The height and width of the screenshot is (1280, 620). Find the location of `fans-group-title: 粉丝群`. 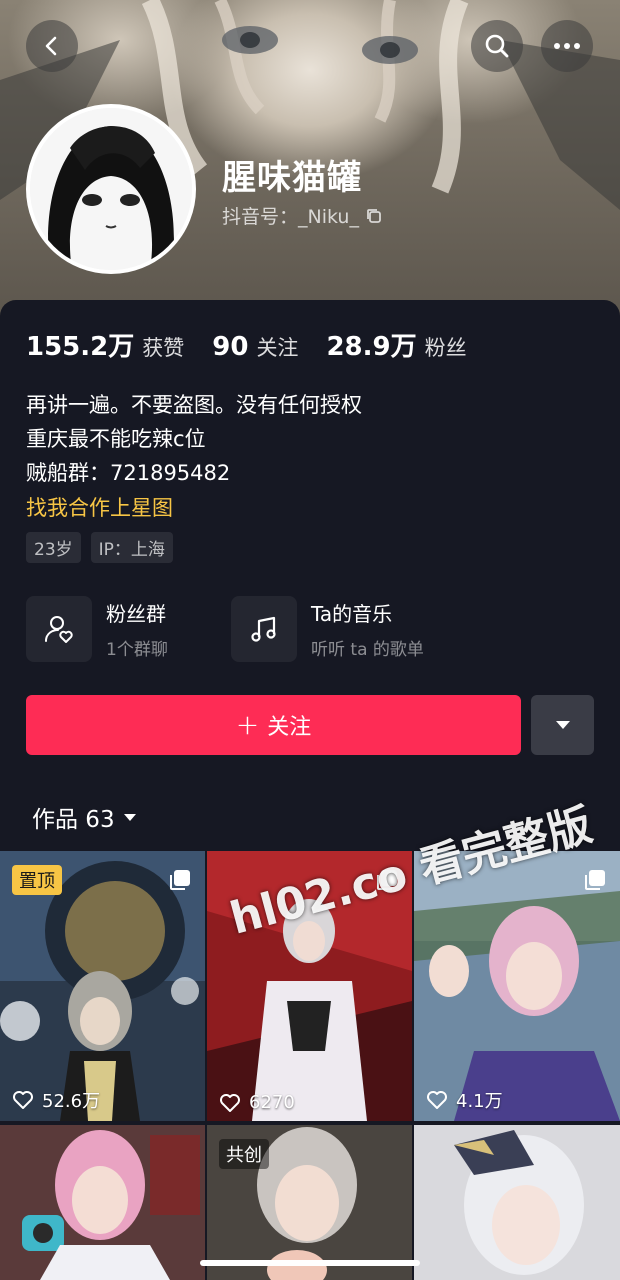

fans-group-title: 粉丝群 is located at coordinates (136, 614).